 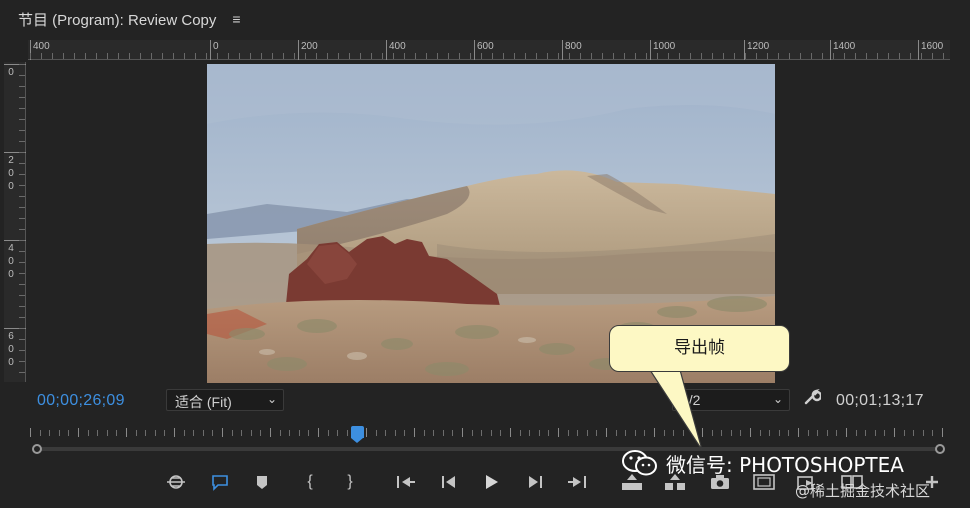 I want to click on zoom-level-value: 适合 (Fit), so click(x=203, y=402).